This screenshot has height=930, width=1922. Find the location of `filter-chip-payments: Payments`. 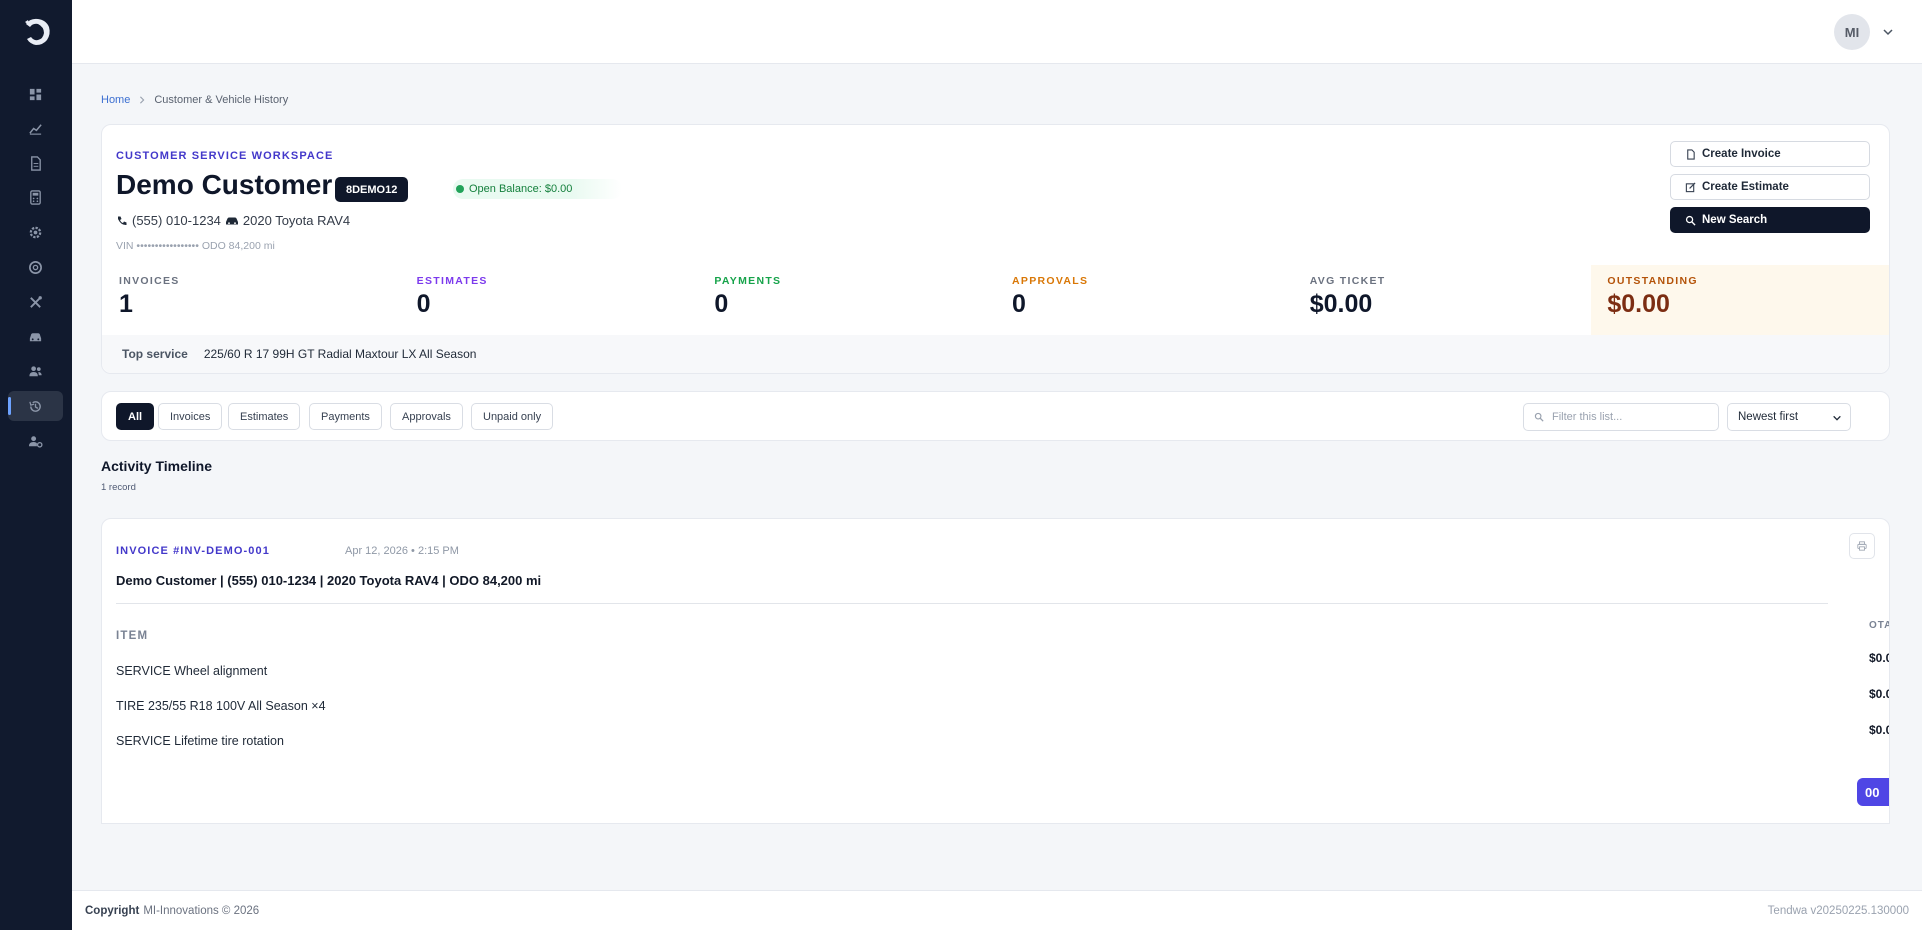

filter-chip-payments: Payments is located at coordinates (345, 416).